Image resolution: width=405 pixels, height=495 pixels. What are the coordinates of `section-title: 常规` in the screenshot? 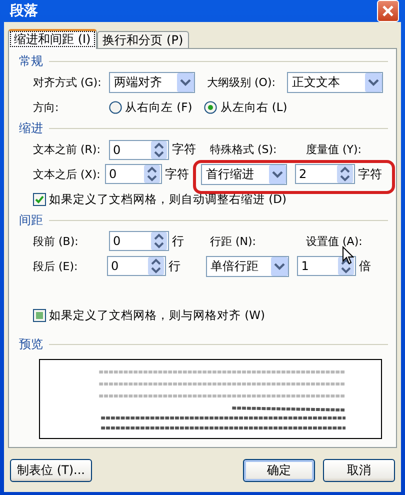 It's located at (31, 61).